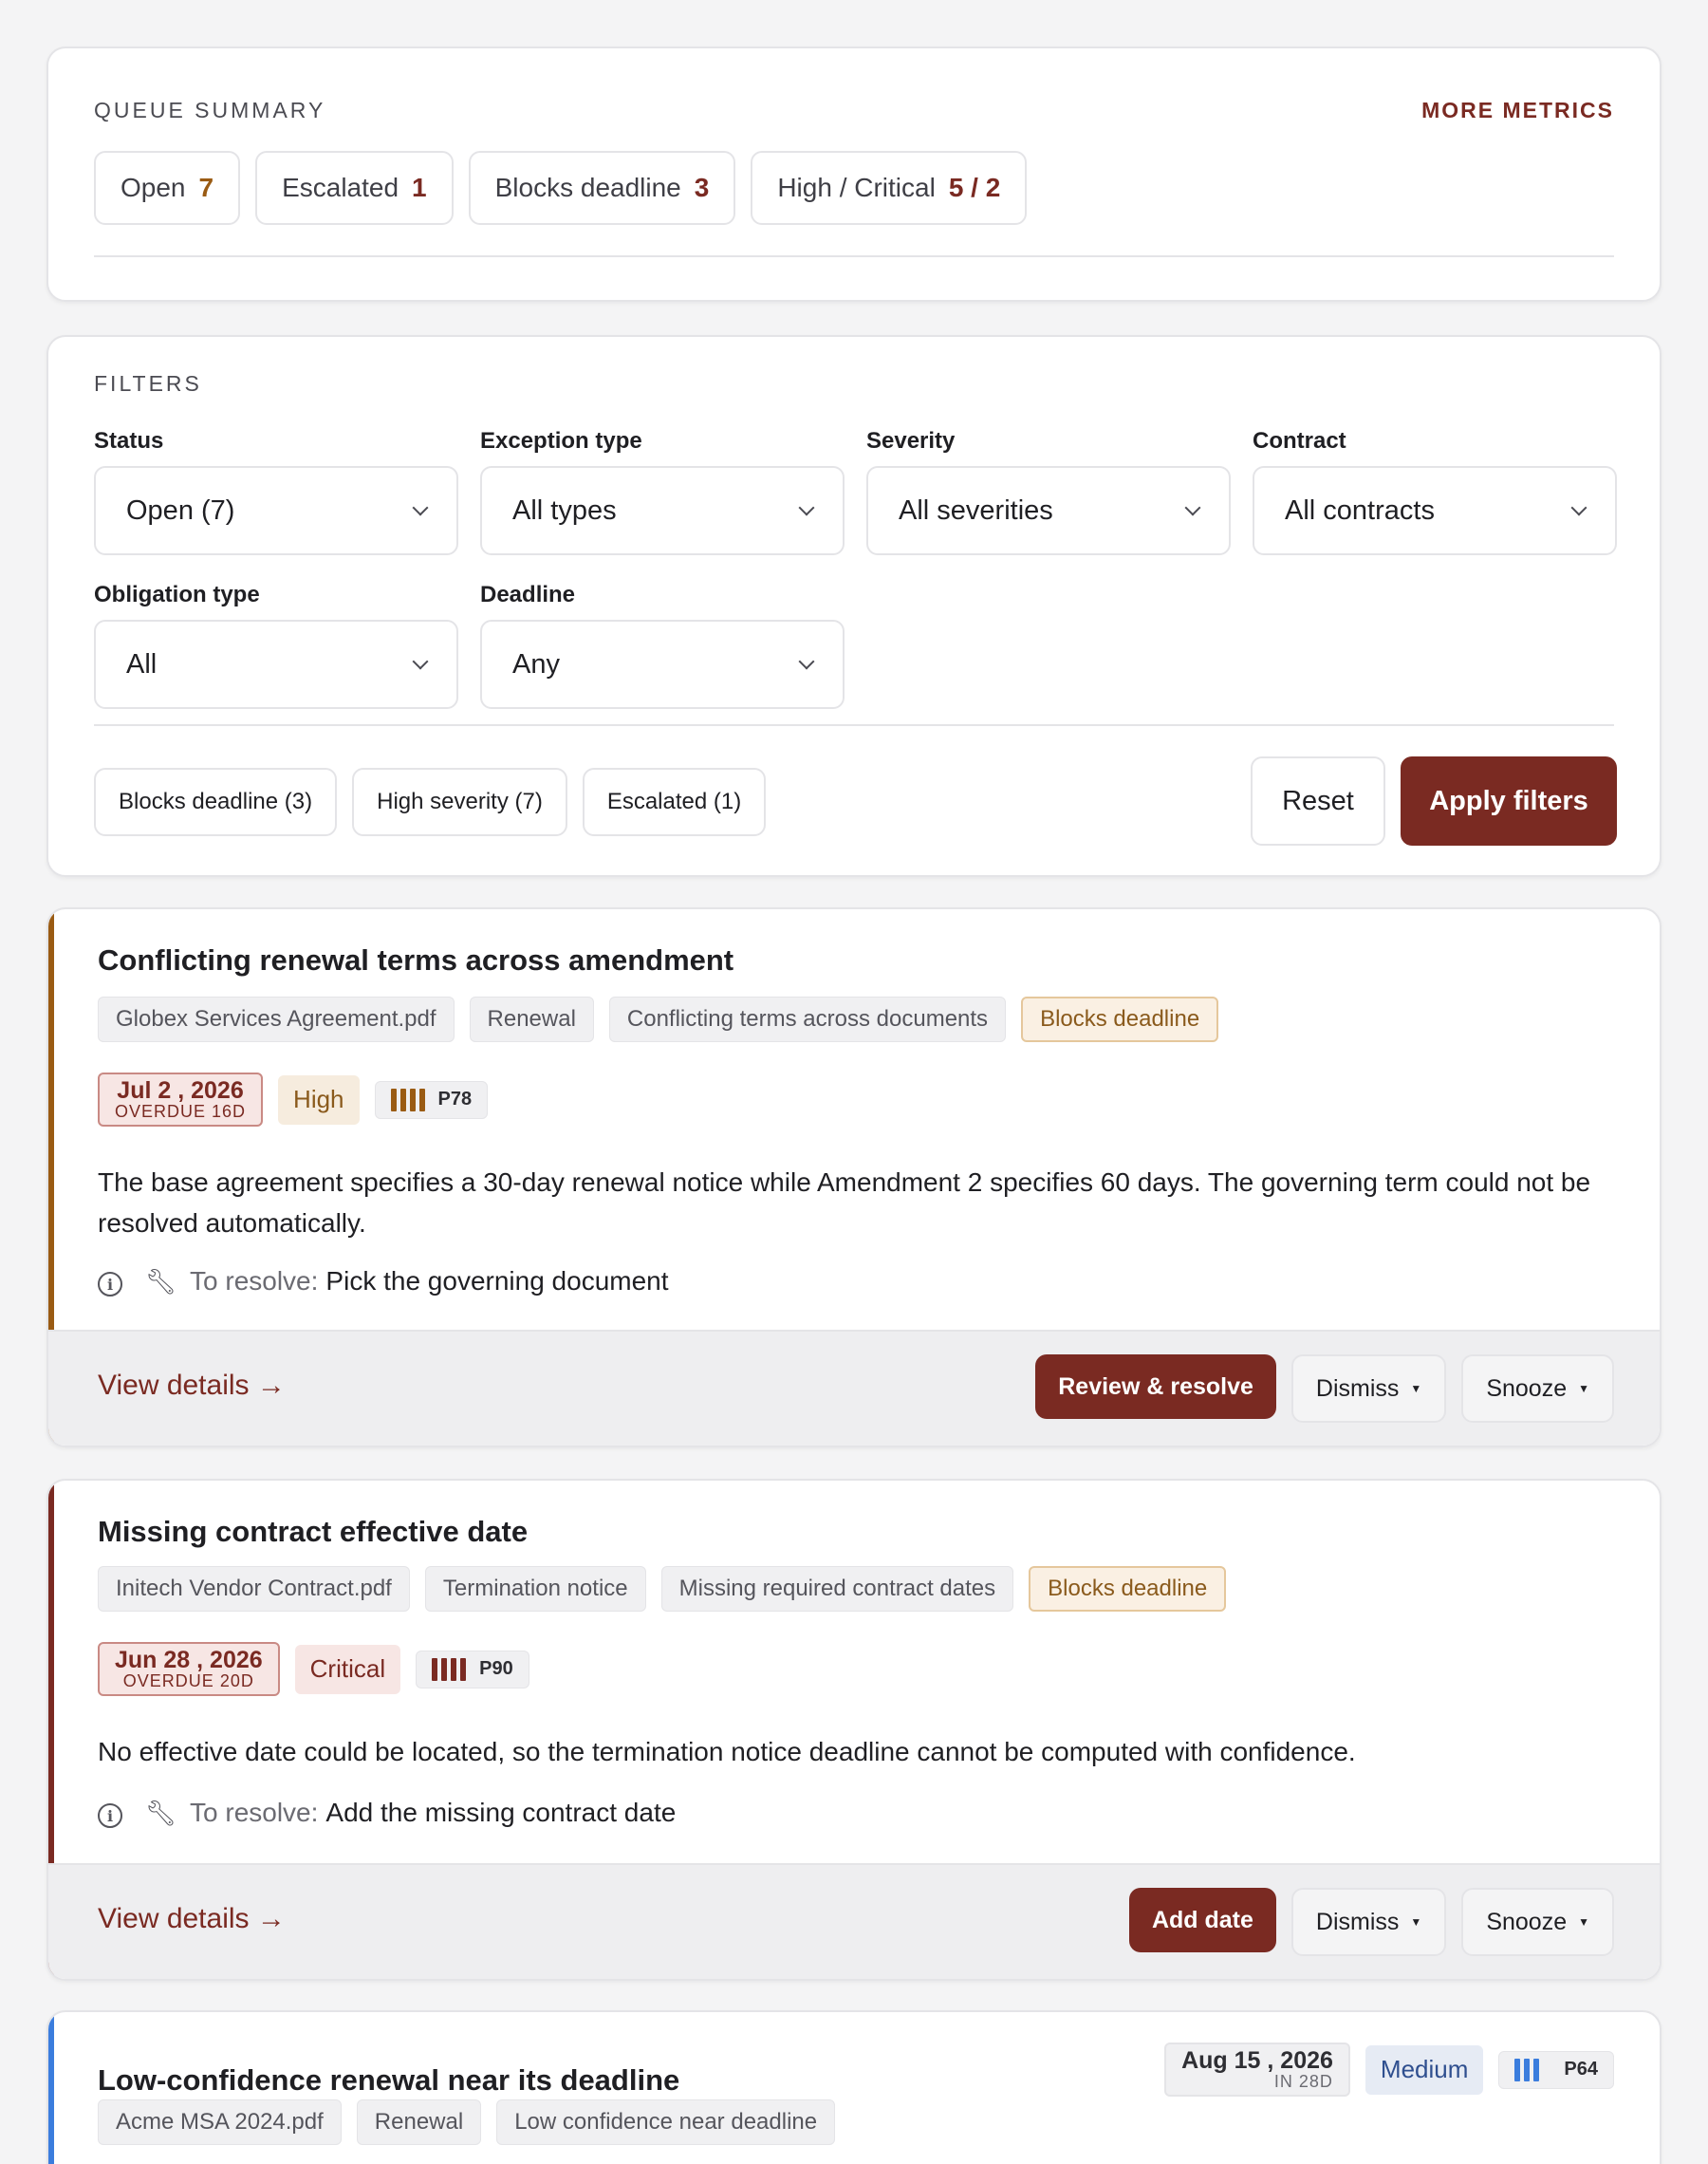 The width and height of the screenshot is (1708, 2164). Describe the element at coordinates (1257, 2060) in the screenshot. I see `deadline-date: Aug 15 , 2026` at that location.